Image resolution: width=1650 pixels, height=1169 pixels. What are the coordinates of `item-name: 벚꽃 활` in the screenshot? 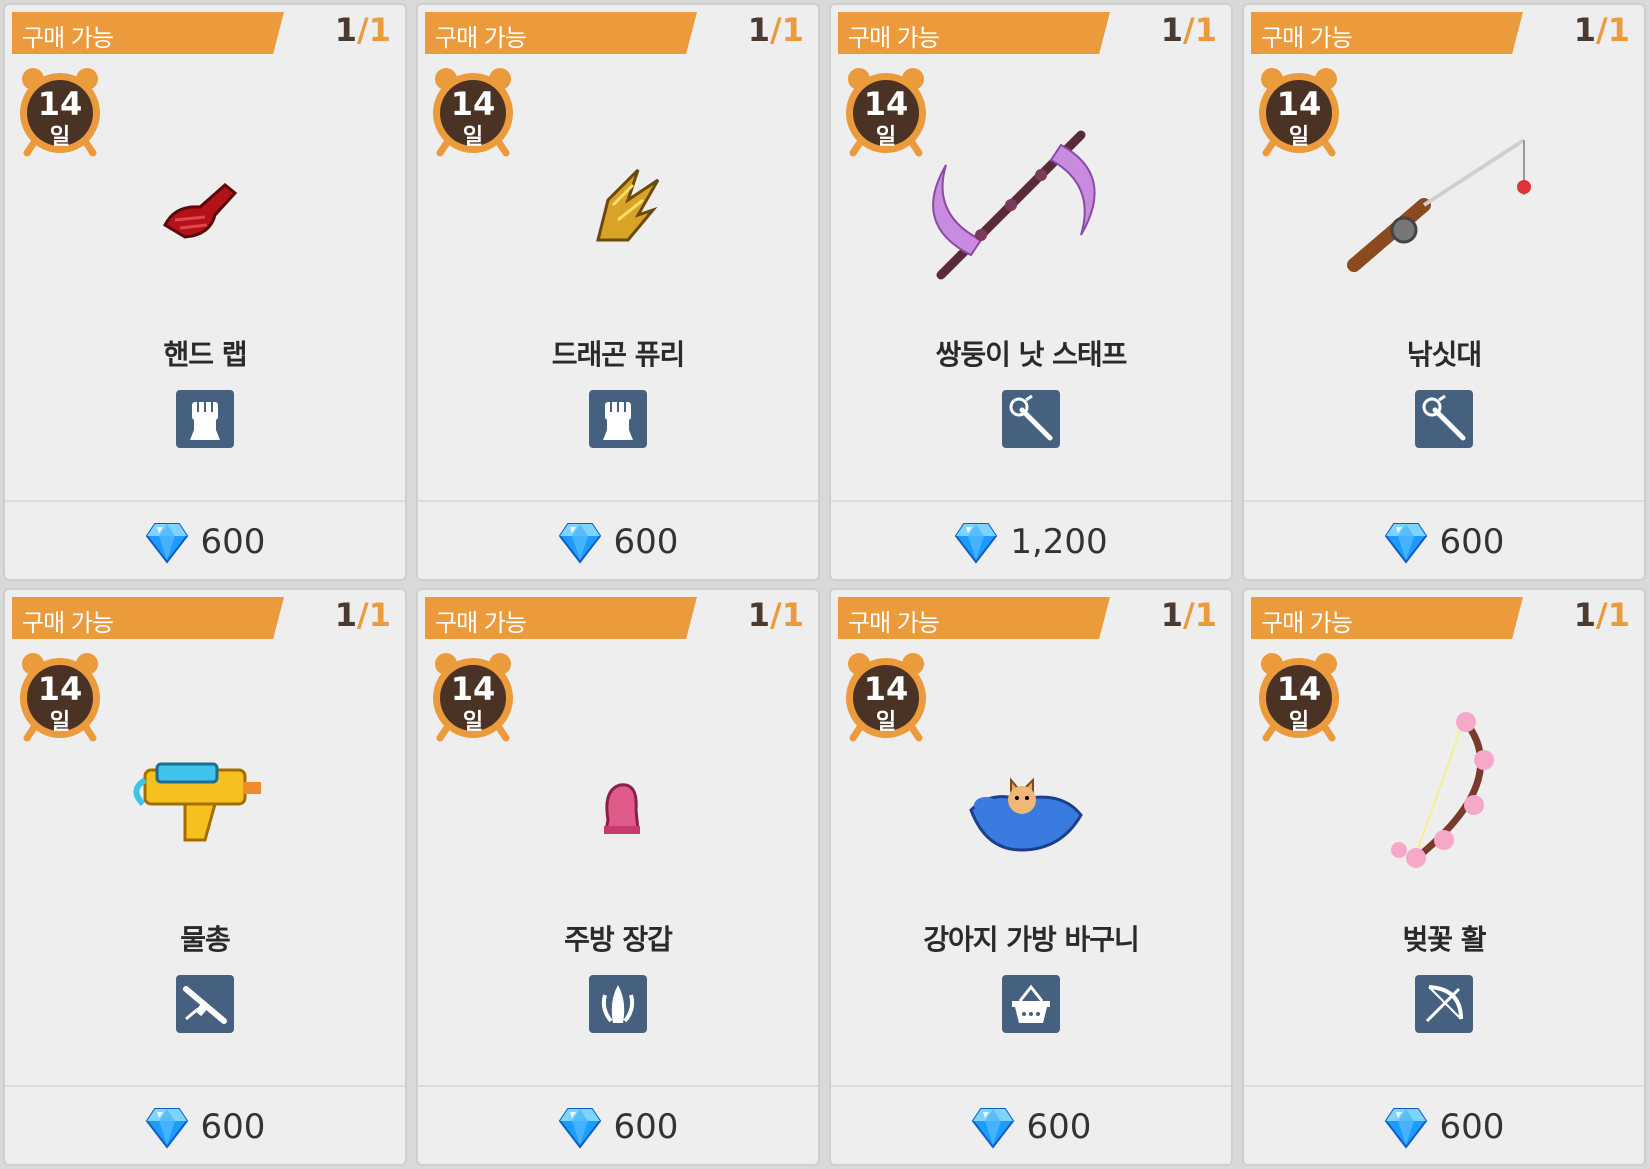 It's located at (1444, 939).